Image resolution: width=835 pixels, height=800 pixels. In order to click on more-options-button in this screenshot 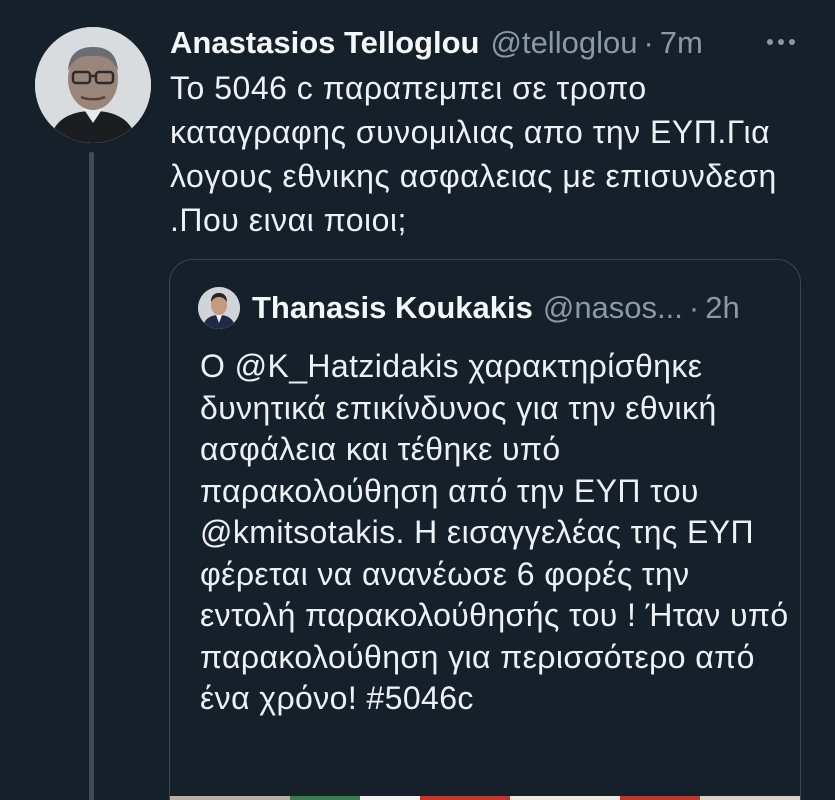, I will do `click(781, 42)`.